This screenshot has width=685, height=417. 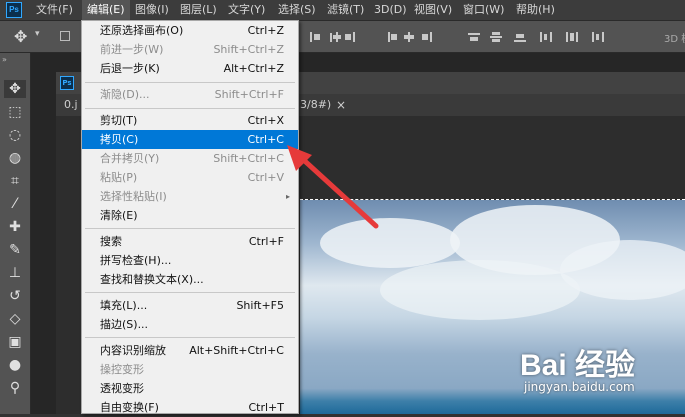 What do you see at coordinates (578, 365) in the screenshot?
I see `watermark-logo-text: Bai 经验` at bounding box center [578, 365].